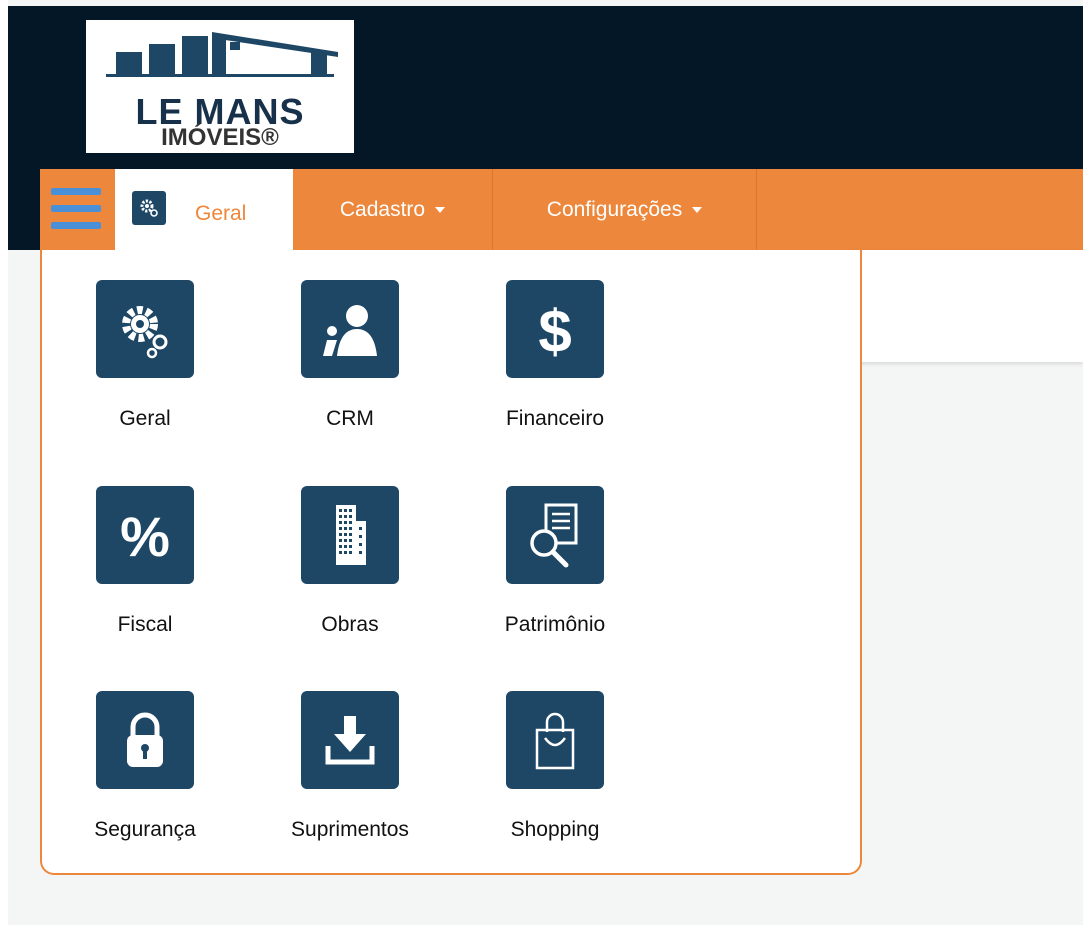 This screenshot has width=1083, height=925. Describe the element at coordinates (555, 740) in the screenshot. I see `shopping-bag-icon` at that location.